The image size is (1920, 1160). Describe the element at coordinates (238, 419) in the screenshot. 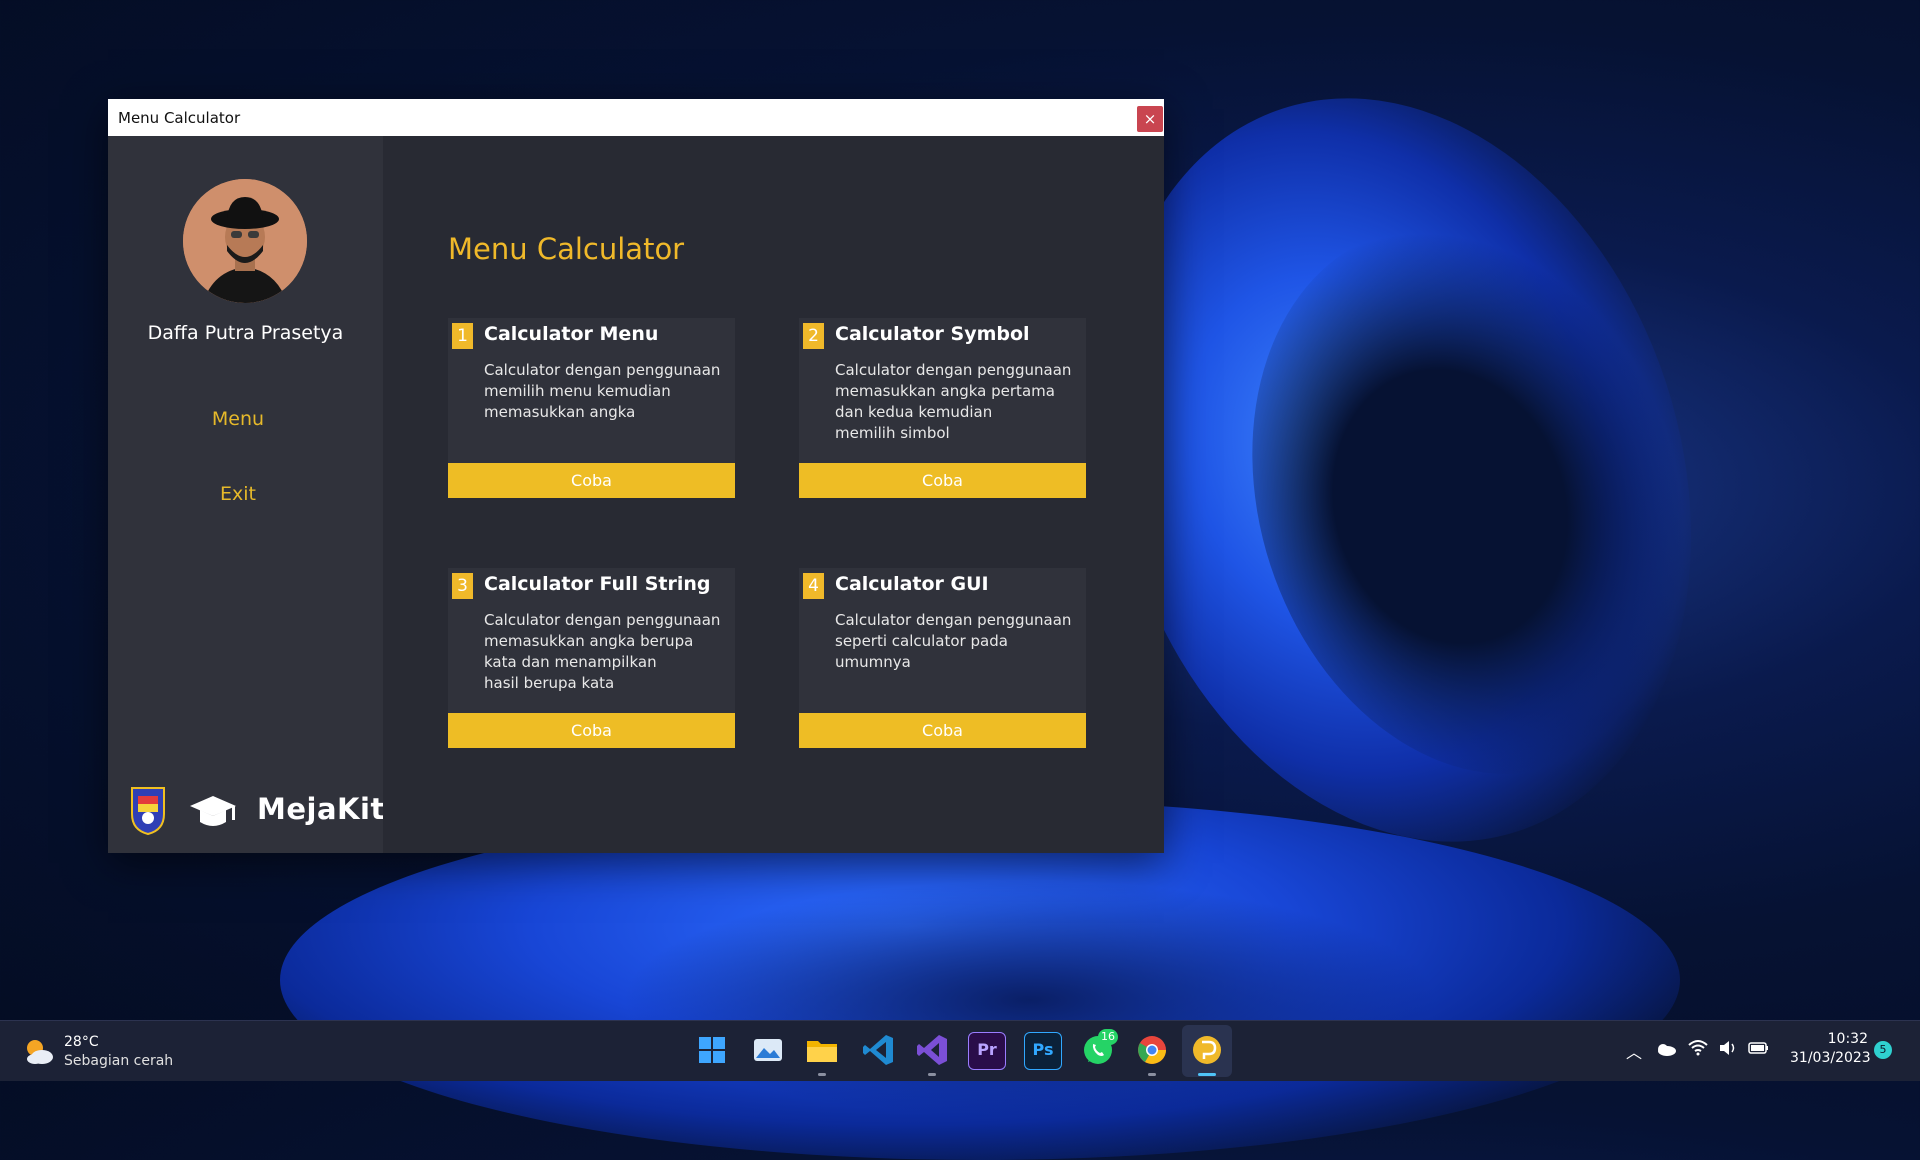

I see `nav-menu: Menu` at that location.